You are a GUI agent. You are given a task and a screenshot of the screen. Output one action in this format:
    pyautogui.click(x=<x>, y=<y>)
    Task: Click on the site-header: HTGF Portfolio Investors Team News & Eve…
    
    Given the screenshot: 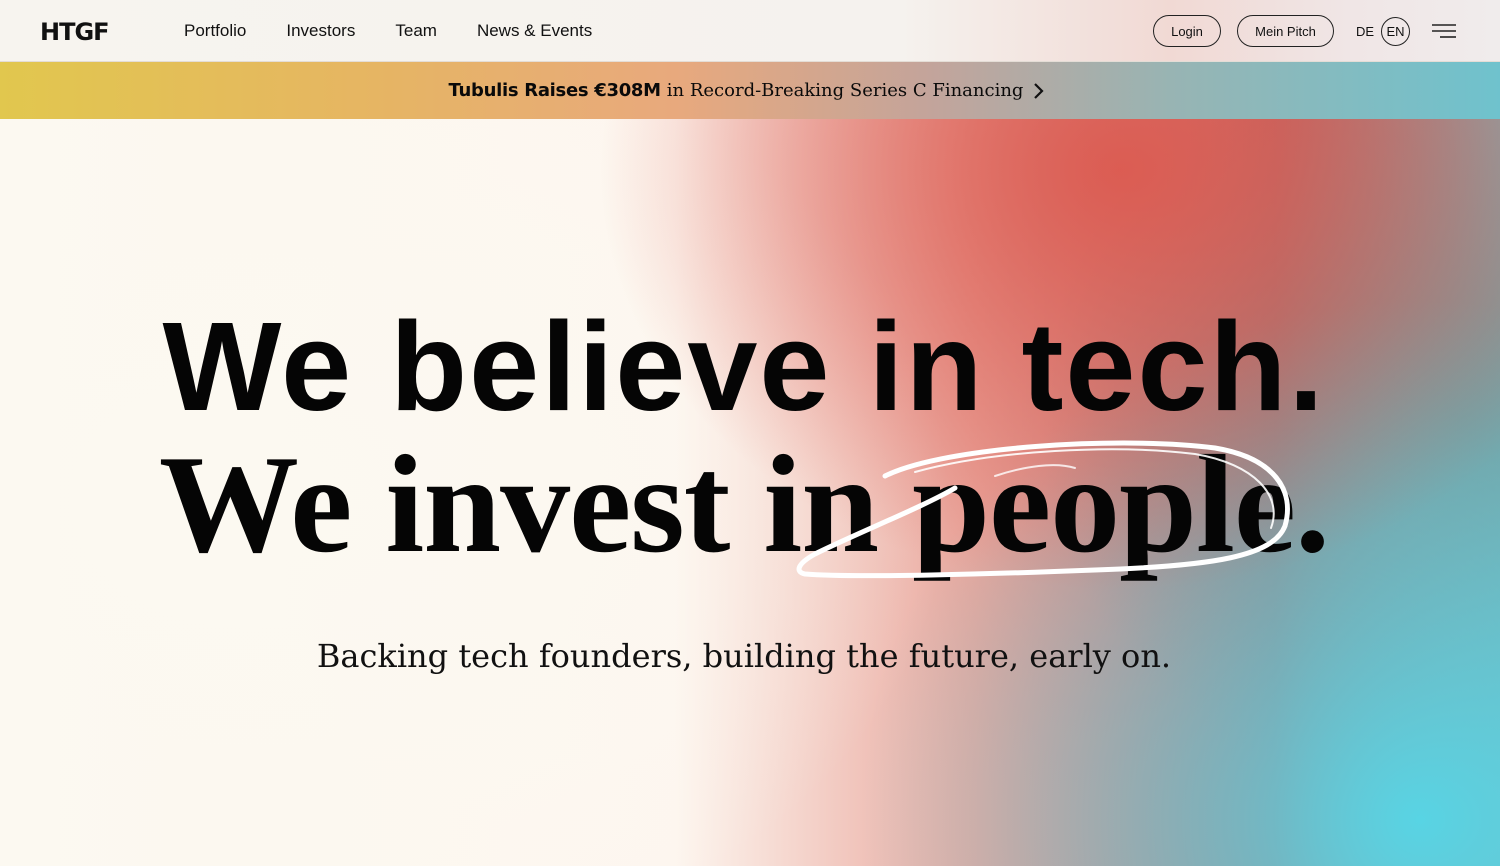 What is the action you would take?
    pyautogui.click(x=750, y=31)
    